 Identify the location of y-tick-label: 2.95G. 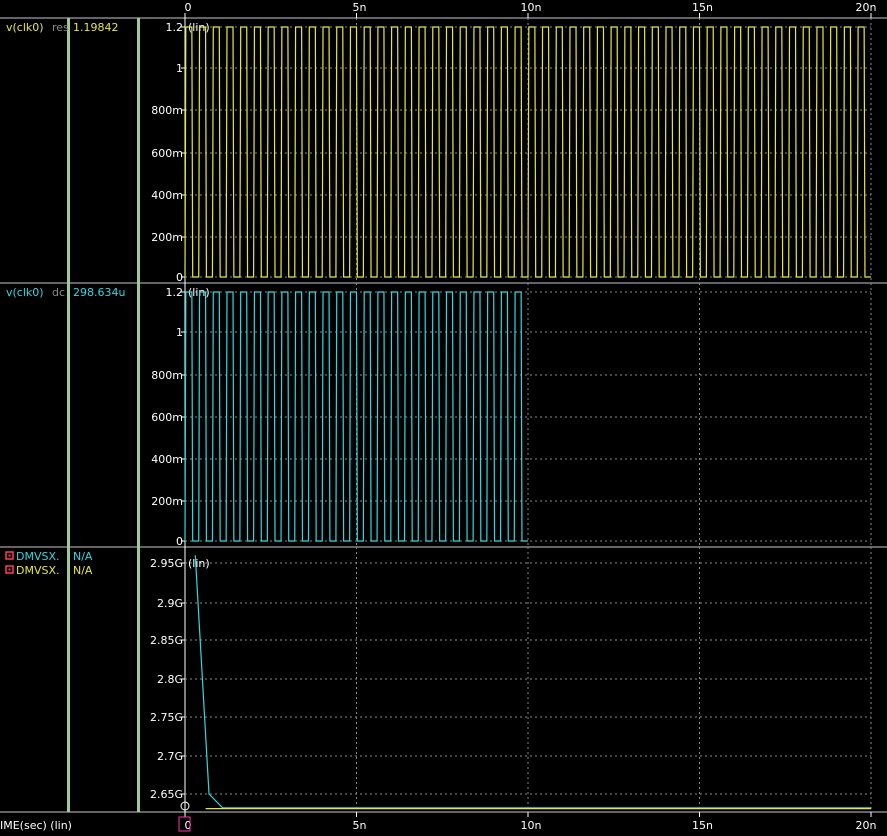
(166, 563).